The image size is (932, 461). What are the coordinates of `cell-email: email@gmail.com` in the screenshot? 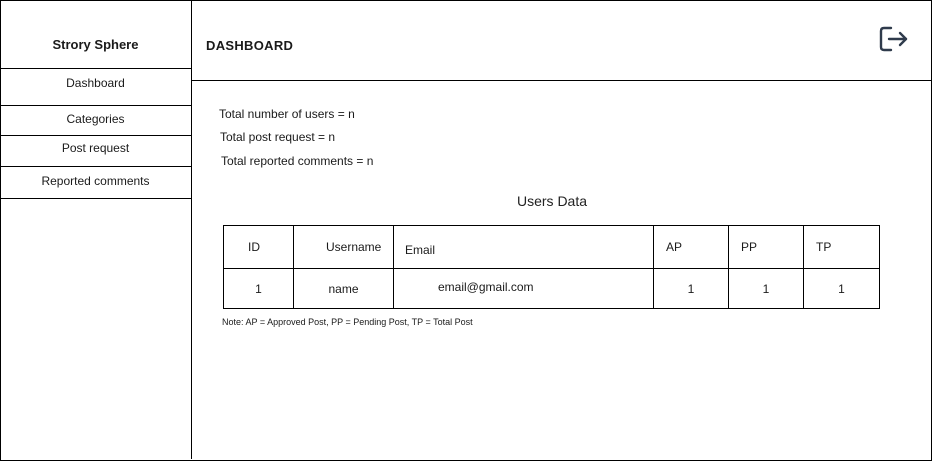 It's located at (523, 288).